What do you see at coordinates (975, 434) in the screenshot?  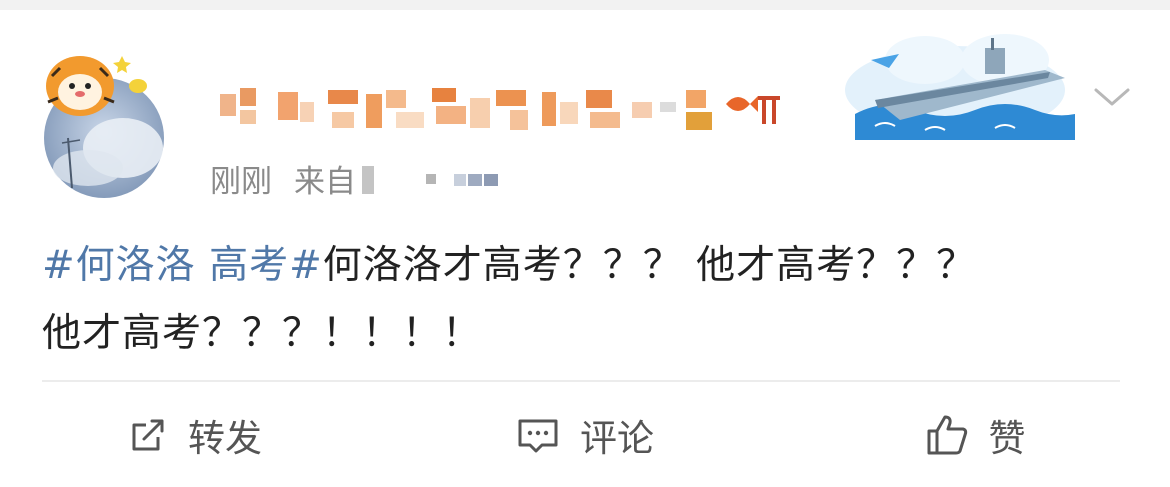 I see `like-button: 赞` at bounding box center [975, 434].